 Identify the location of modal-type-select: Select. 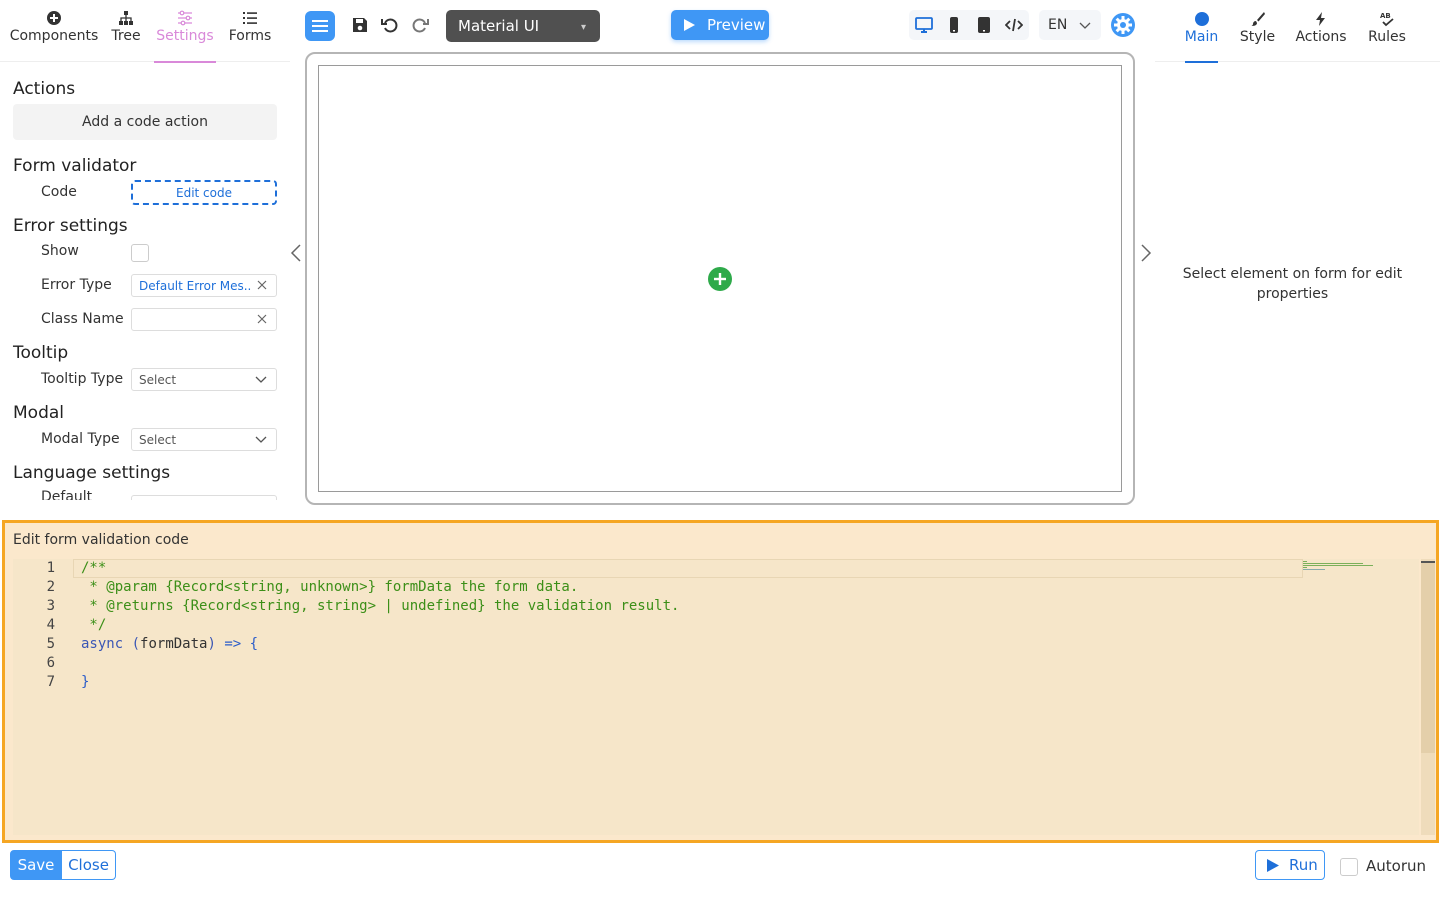
(204, 439).